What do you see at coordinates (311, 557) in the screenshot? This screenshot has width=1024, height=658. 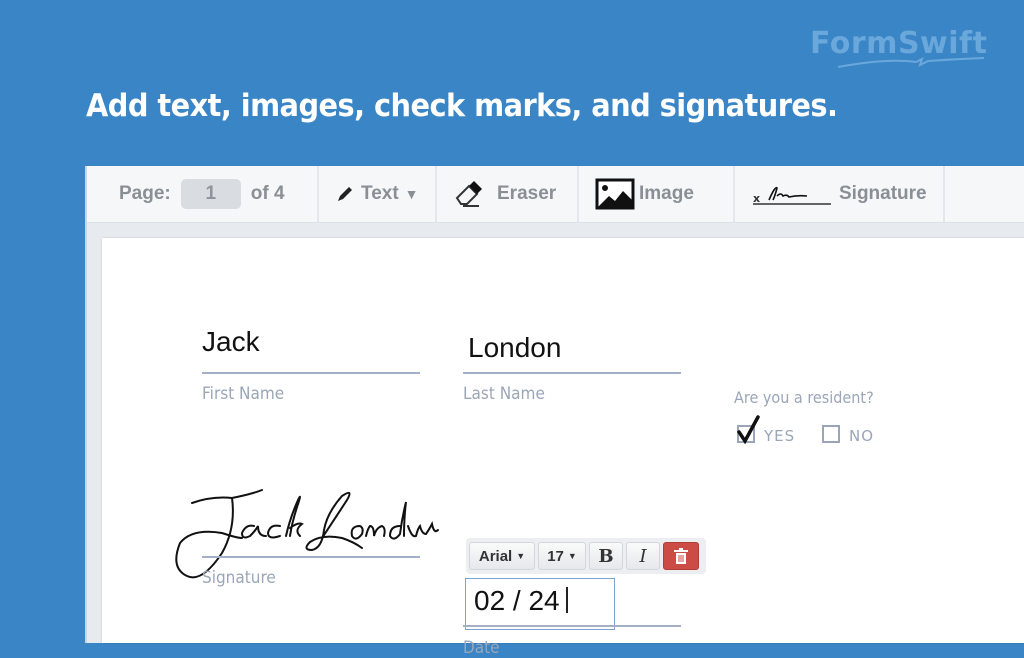 I see `signature-underline` at bounding box center [311, 557].